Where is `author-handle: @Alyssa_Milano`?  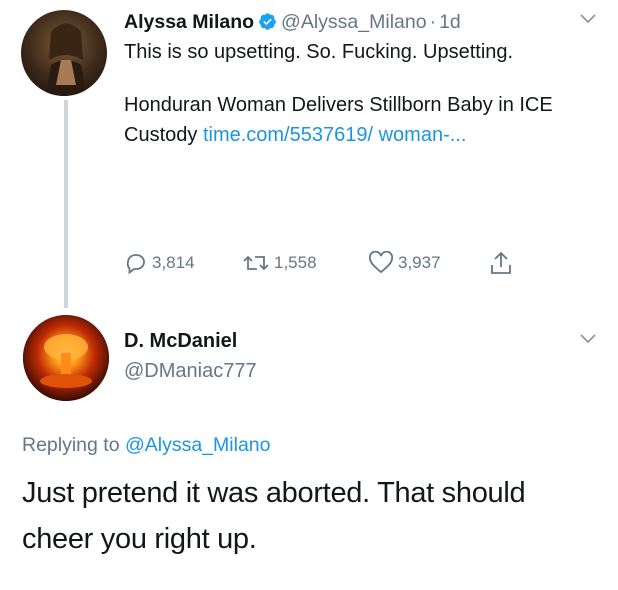 author-handle: @Alyssa_Milano is located at coordinates (354, 22).